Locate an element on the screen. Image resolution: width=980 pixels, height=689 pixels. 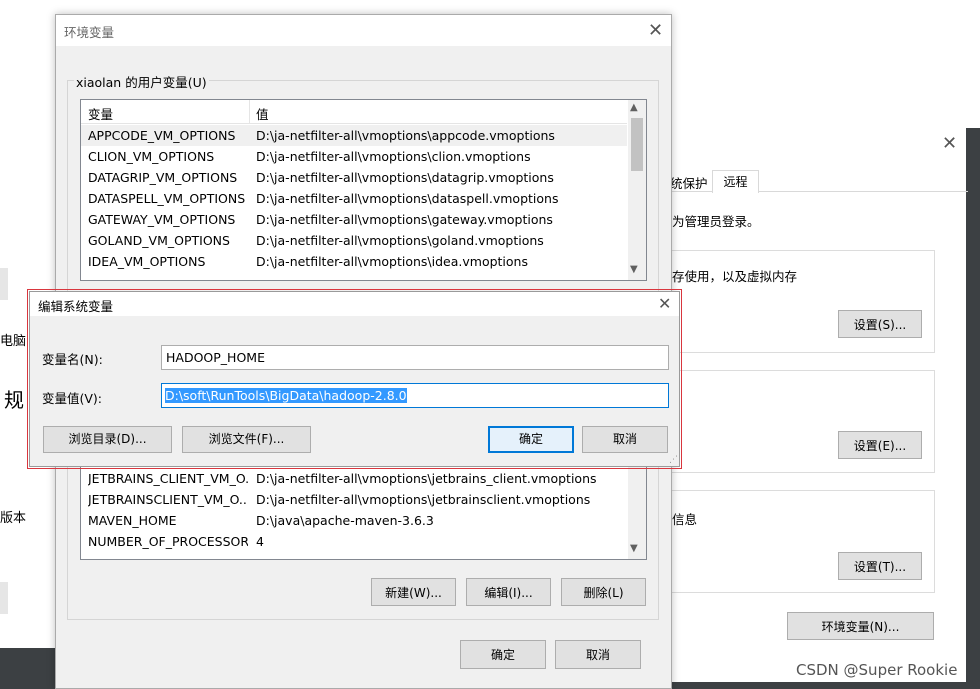
var-name: MAVEN_HOME is located at coordinates (132, 520).